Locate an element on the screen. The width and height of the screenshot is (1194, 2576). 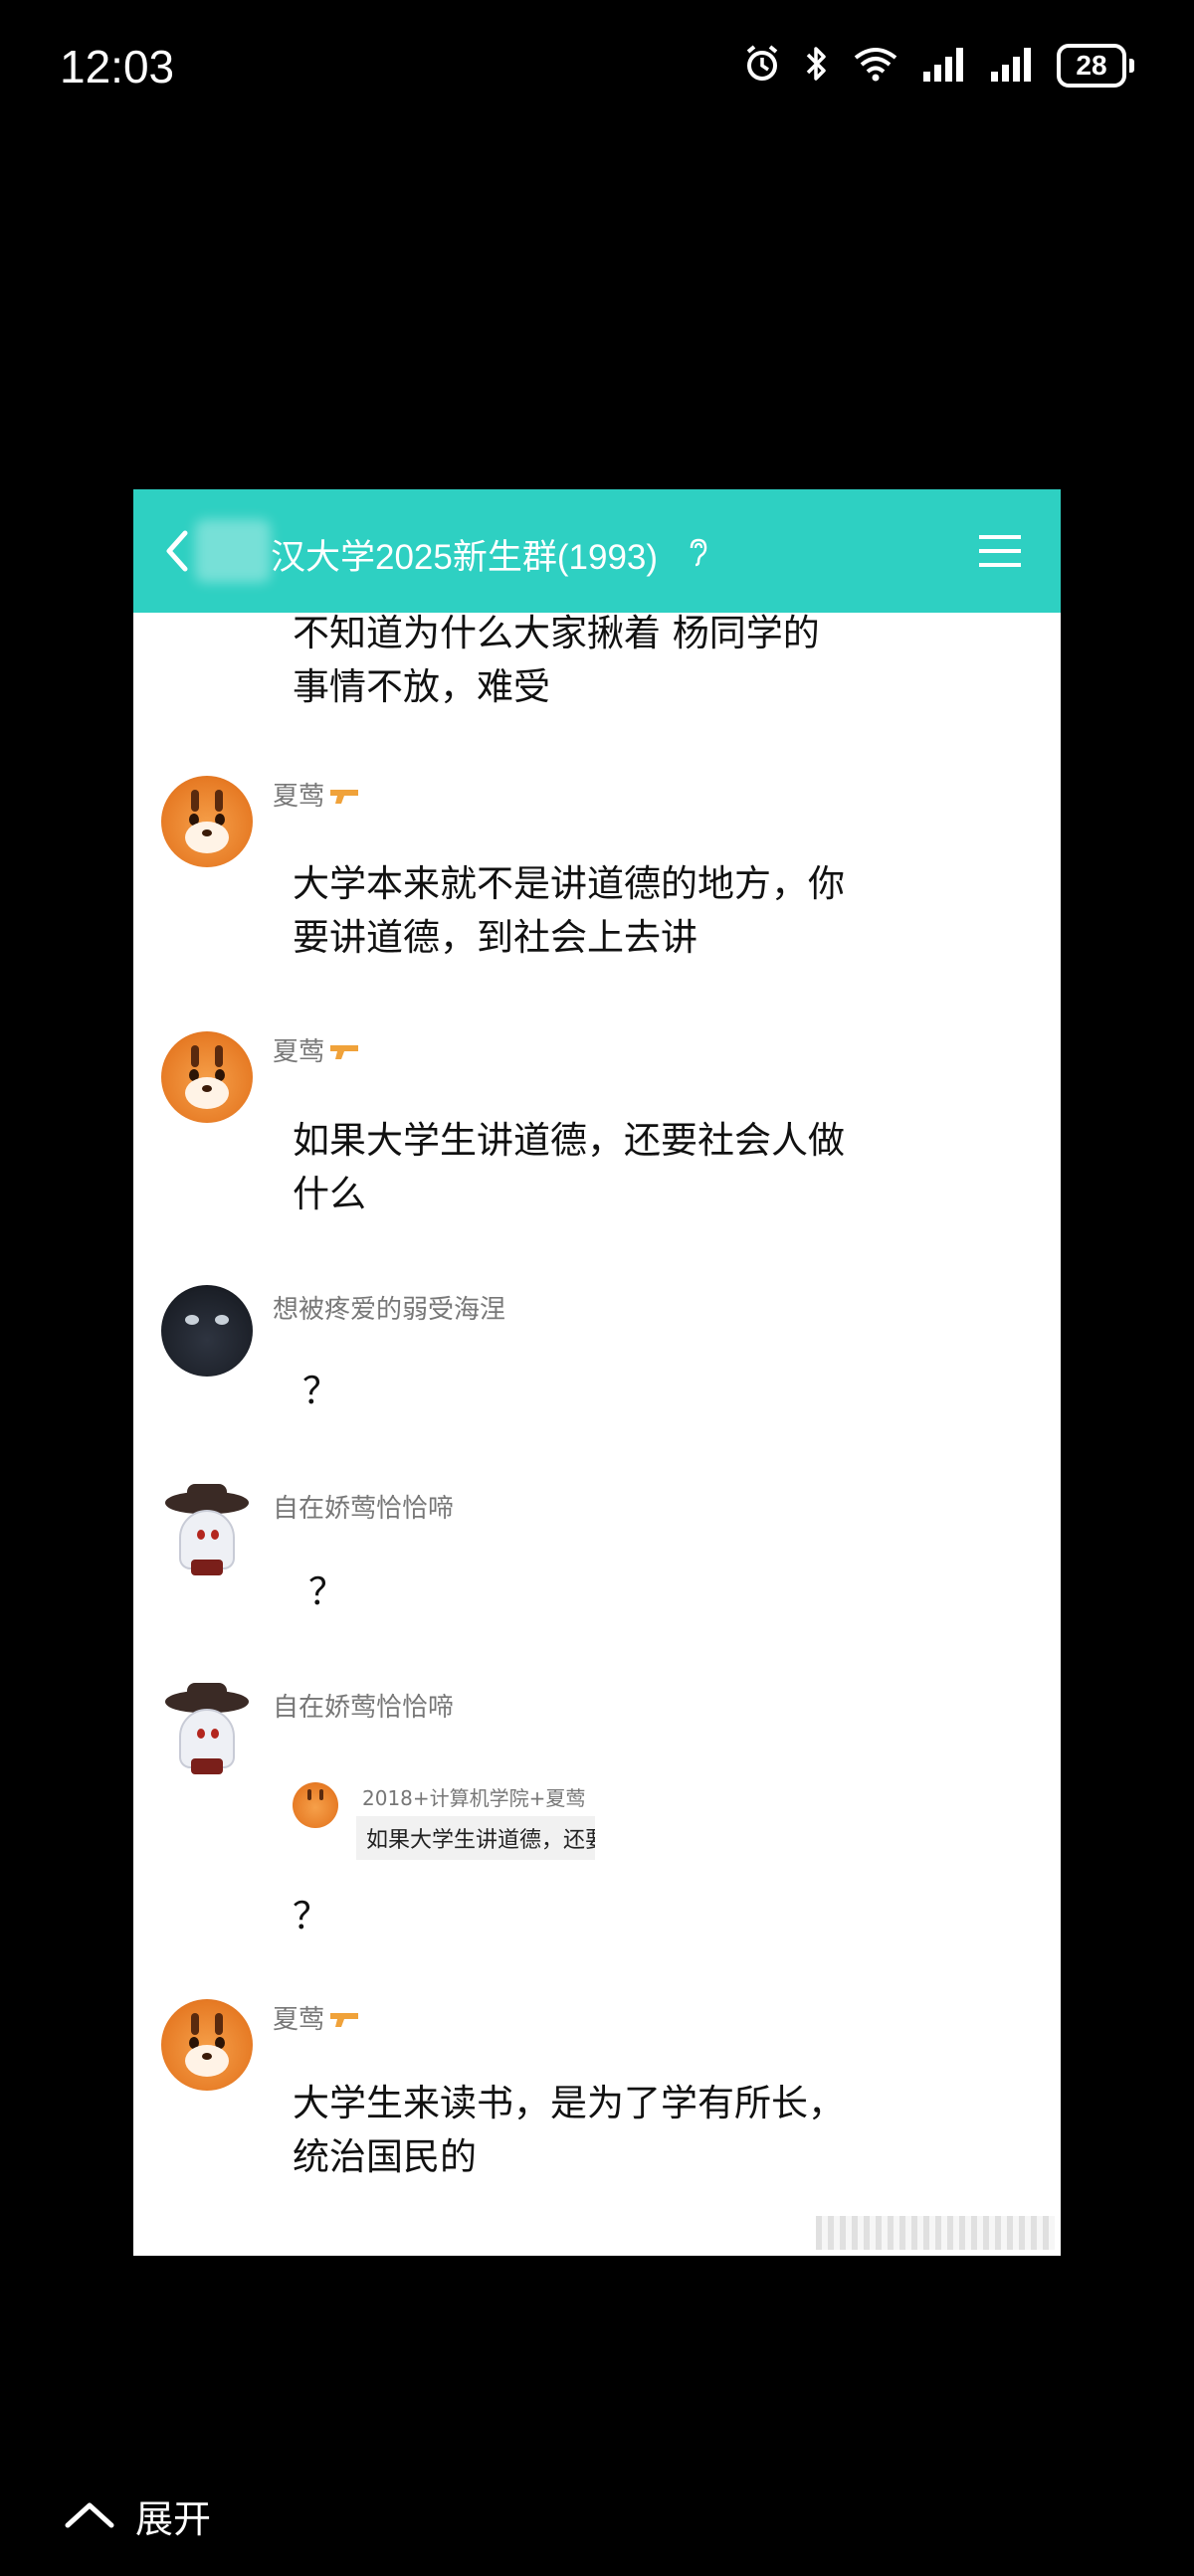
message-line: 大学生来读书，是为了学有所长， is located at coordinates (569, 2103).